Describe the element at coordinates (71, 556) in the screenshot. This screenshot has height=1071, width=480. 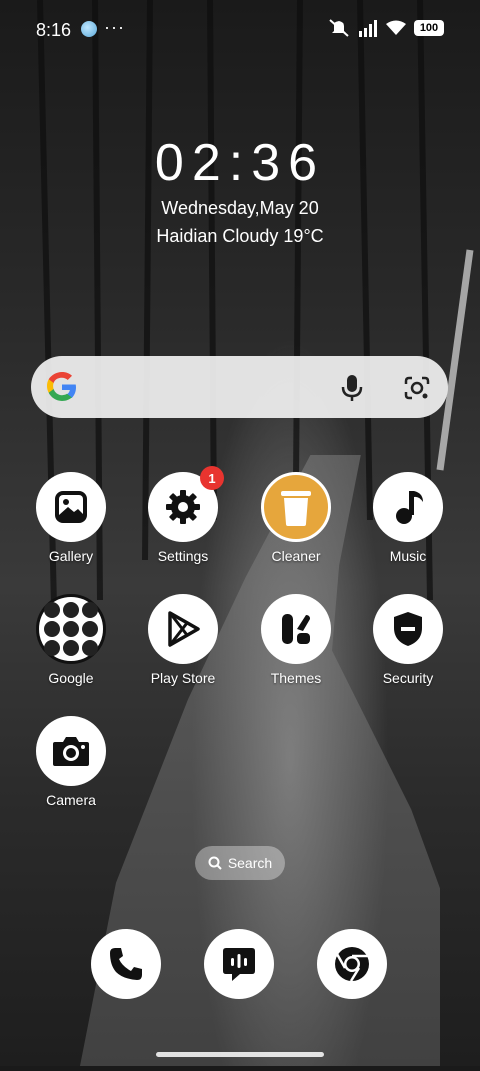
I see `app-label: Gallery` at that location.